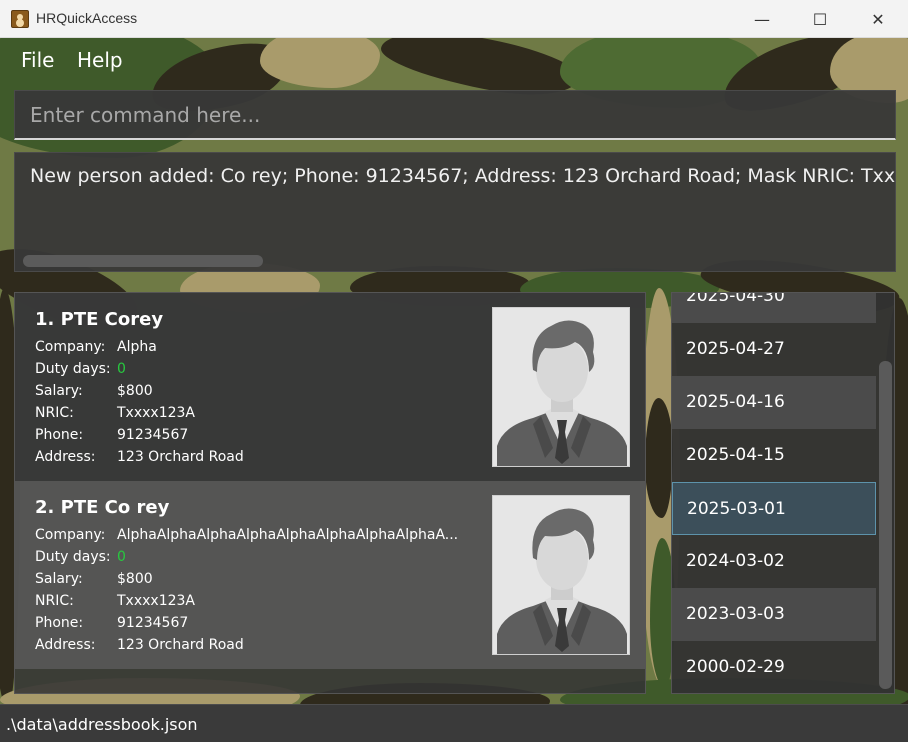  What do you see at coordinates (99, 319) in the screenshot?
I see `person-name: 1. PTE Corey` at bounding box center [99, 319].